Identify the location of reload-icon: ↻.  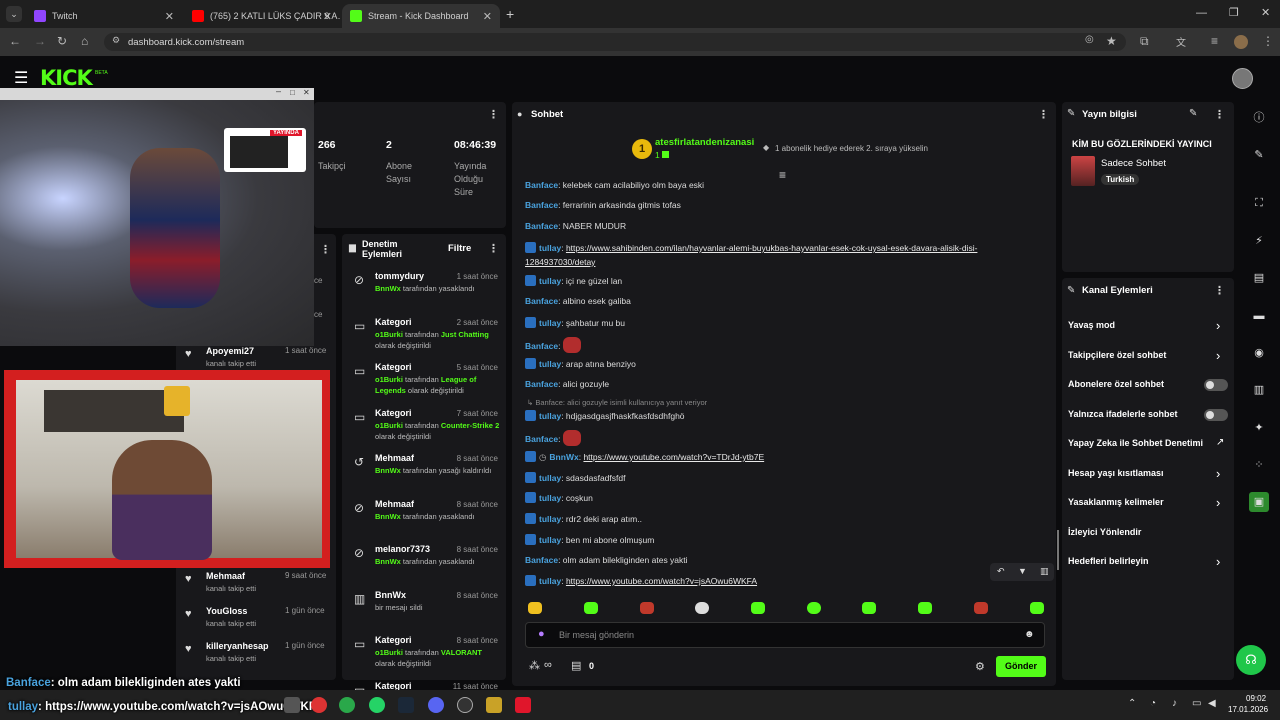
(62, 41).